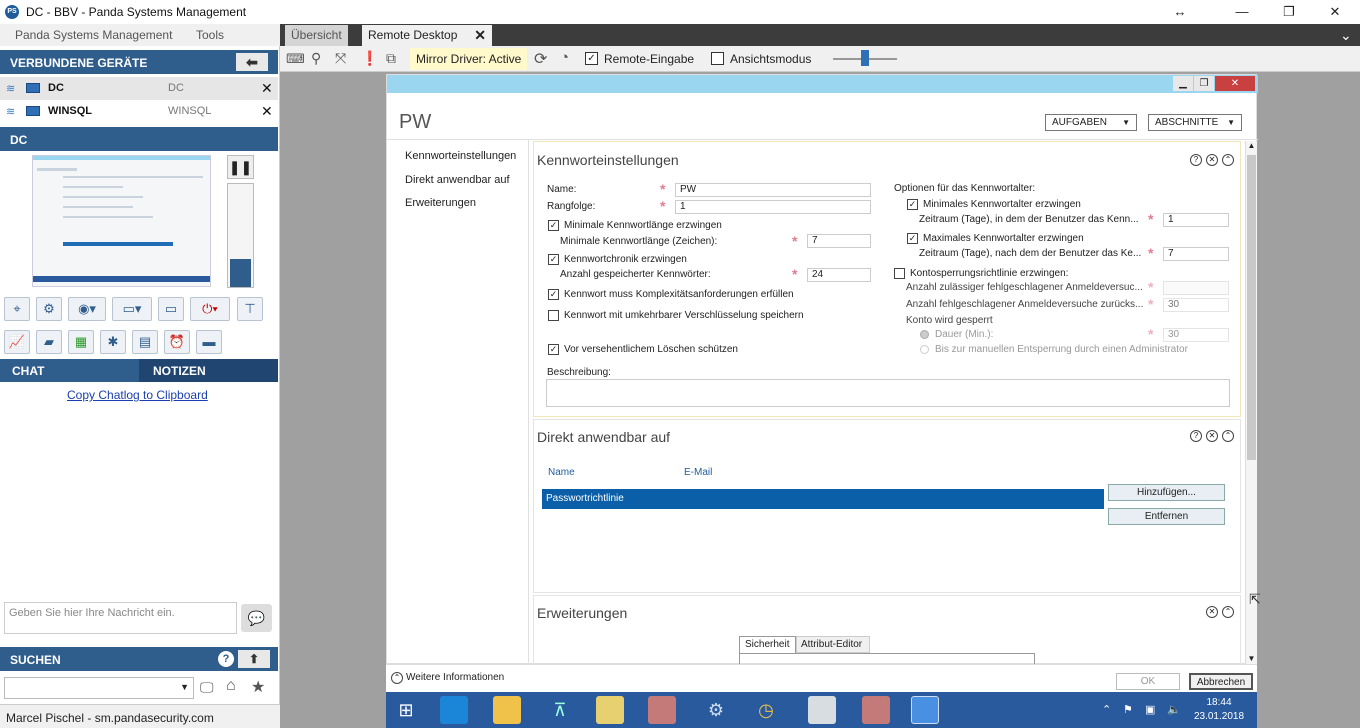 The image size is (1360, 728). What do you see at coordinates (899, 273) in the screenshot?
I see `lockout-checkbox` at bounding box center [899, 273].